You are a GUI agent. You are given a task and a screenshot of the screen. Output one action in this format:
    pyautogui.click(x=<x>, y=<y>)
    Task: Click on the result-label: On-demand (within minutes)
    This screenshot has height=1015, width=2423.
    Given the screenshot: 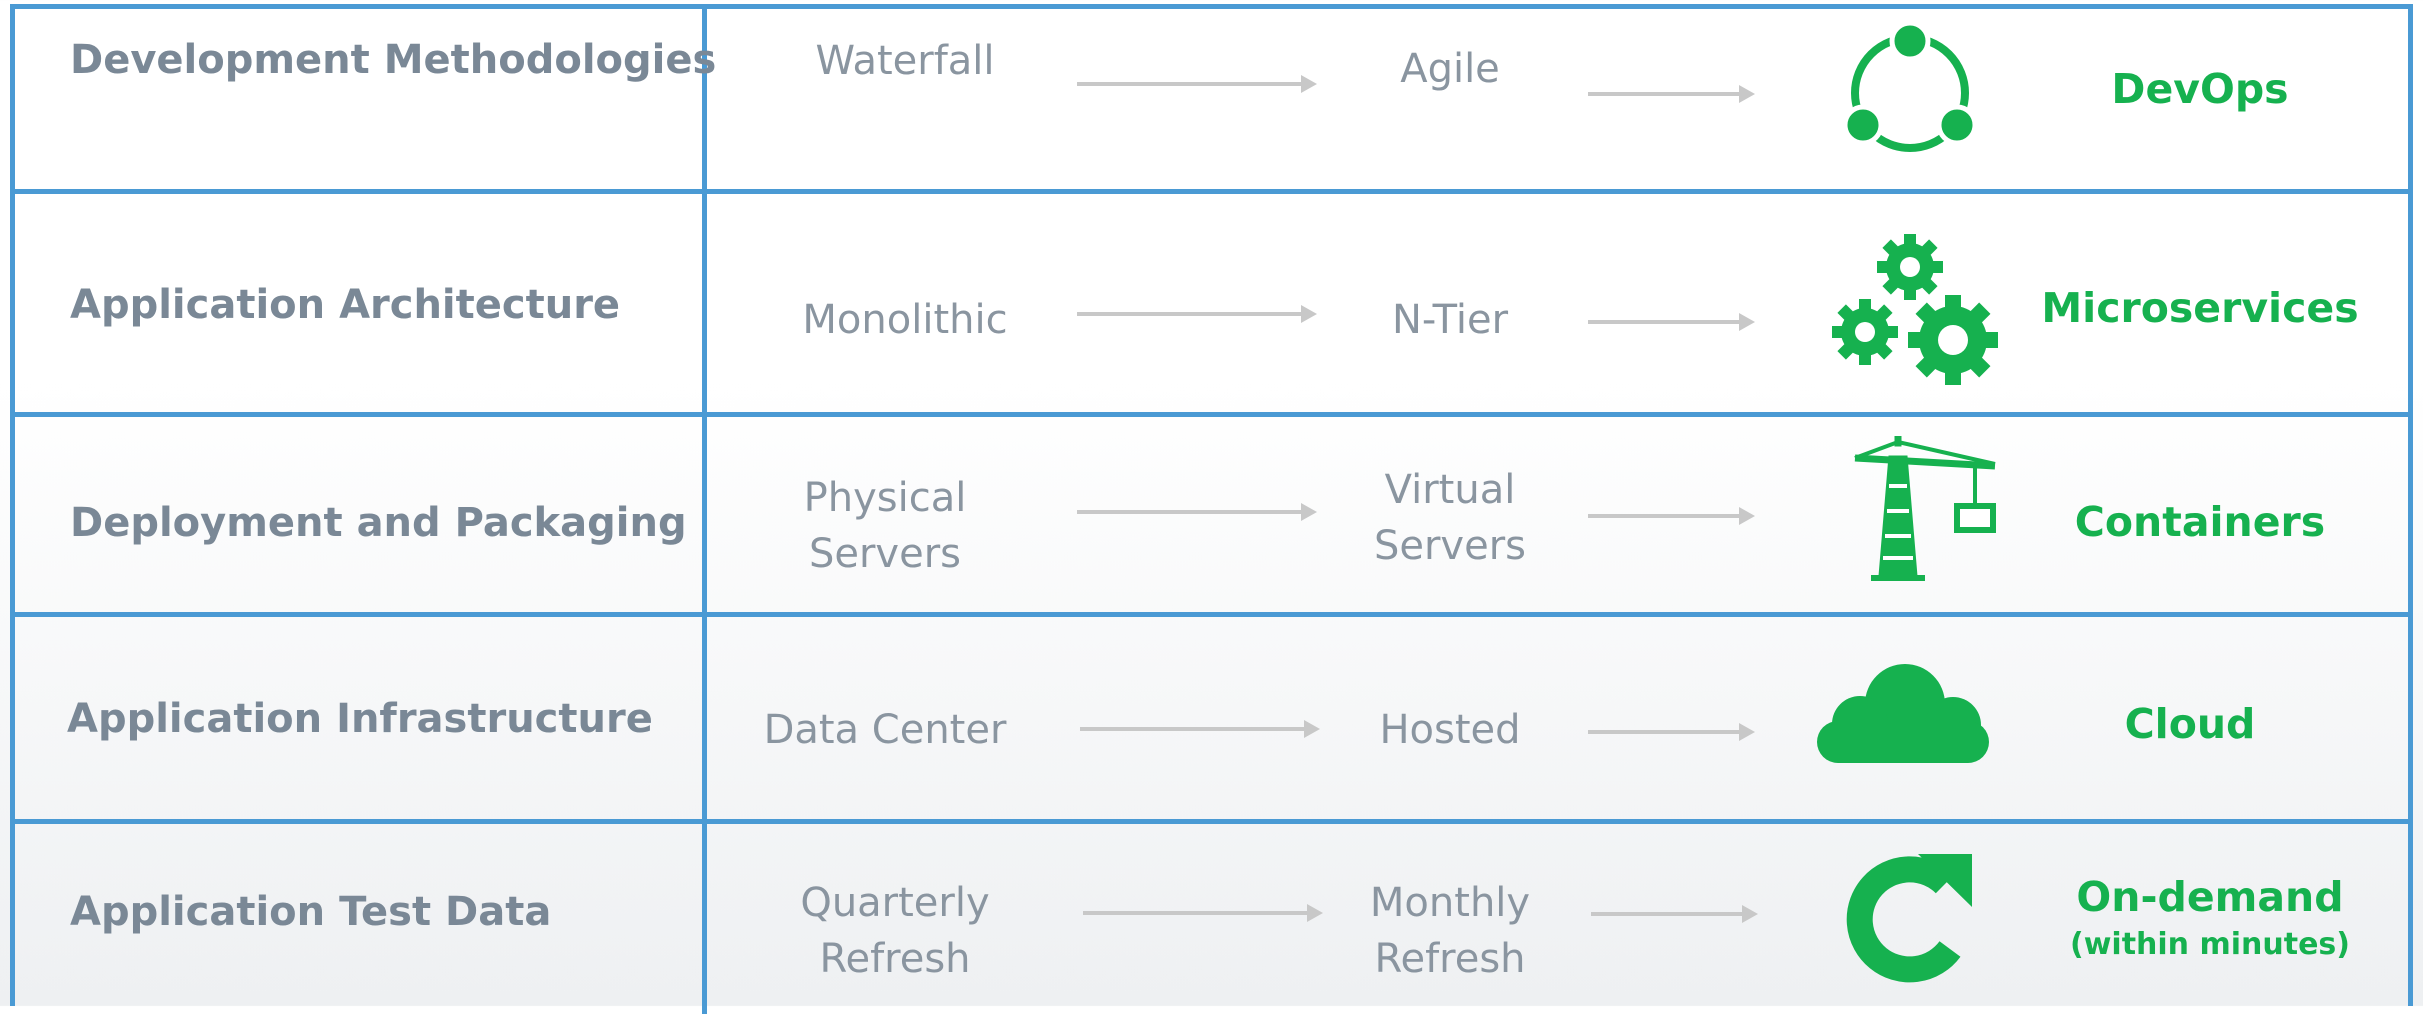 What is the action you would take?
    pyautogui.click(x=2210, y=917)
    